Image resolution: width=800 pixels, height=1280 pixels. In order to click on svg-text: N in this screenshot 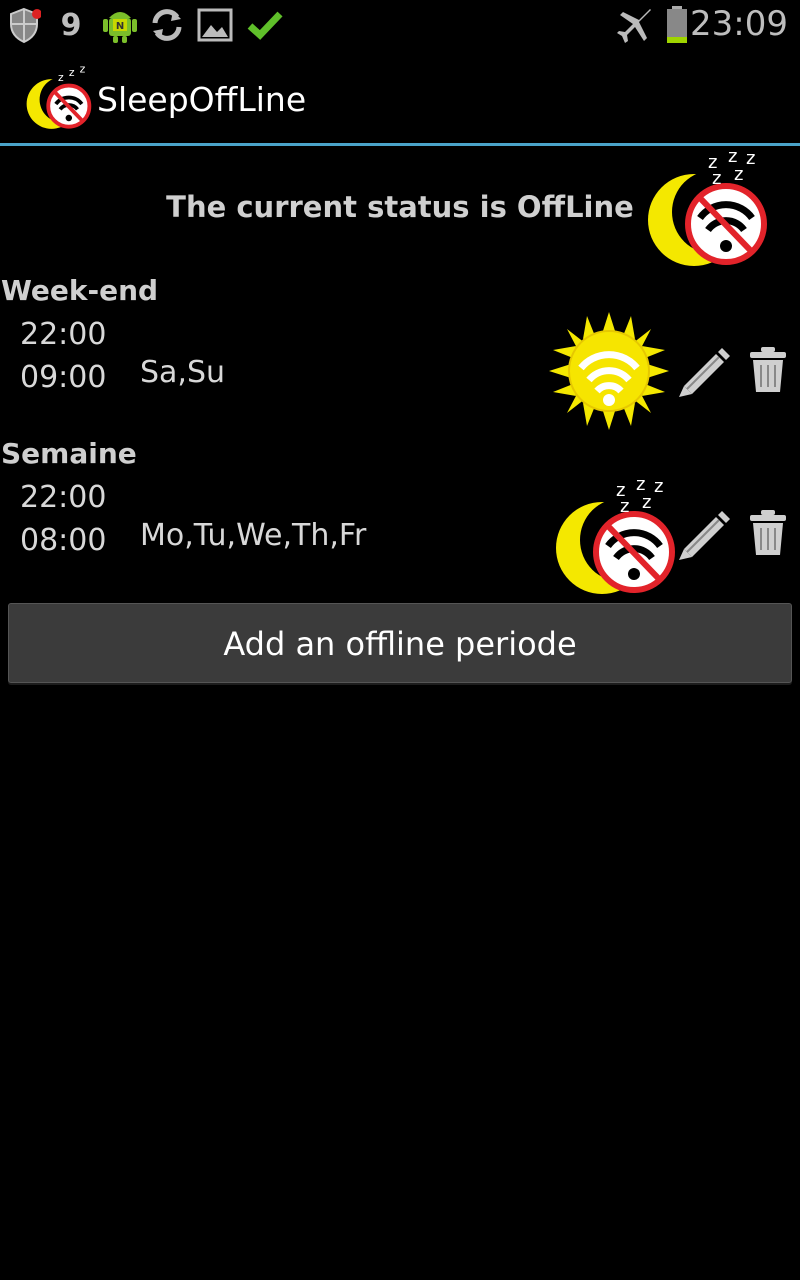, I will do `click(120, 26)`.